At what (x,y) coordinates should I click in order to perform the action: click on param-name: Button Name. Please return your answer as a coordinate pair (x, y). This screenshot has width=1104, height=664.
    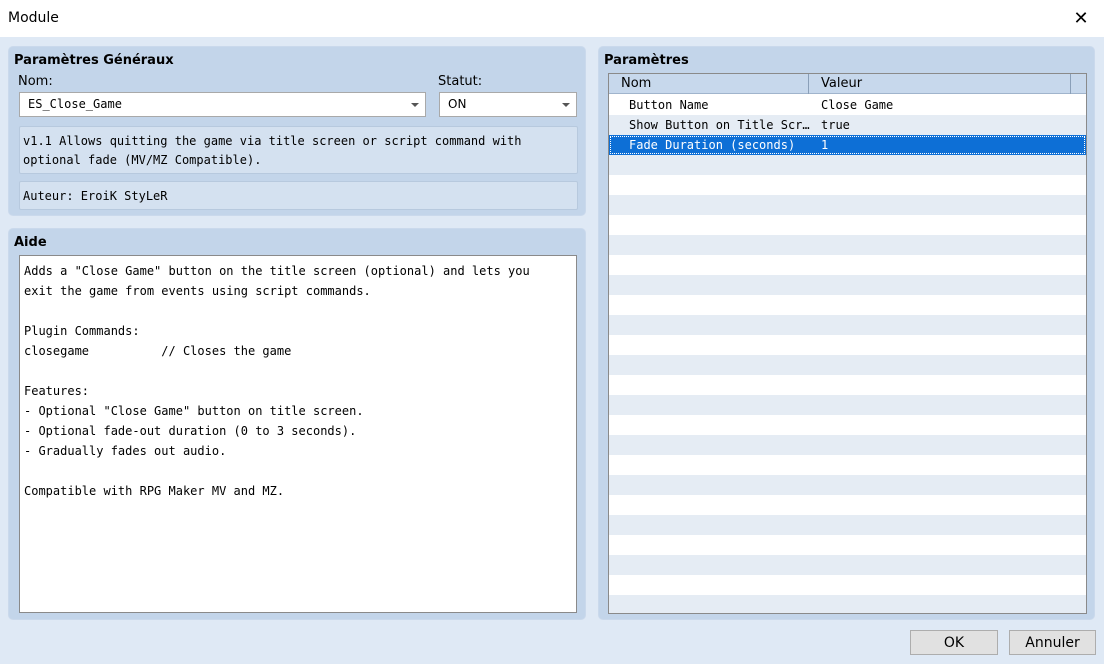
    Looking at the image, I should click on (669, 105).